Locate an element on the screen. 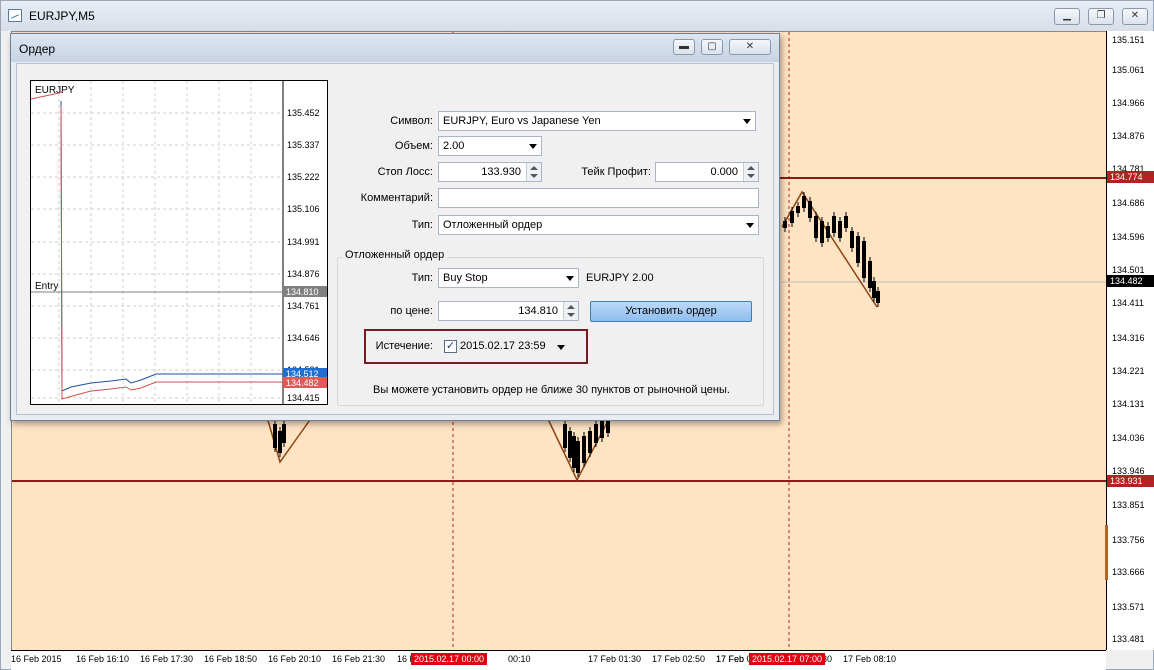  order-type-value: Отложенный ордер is located at coordinates (493, 225).